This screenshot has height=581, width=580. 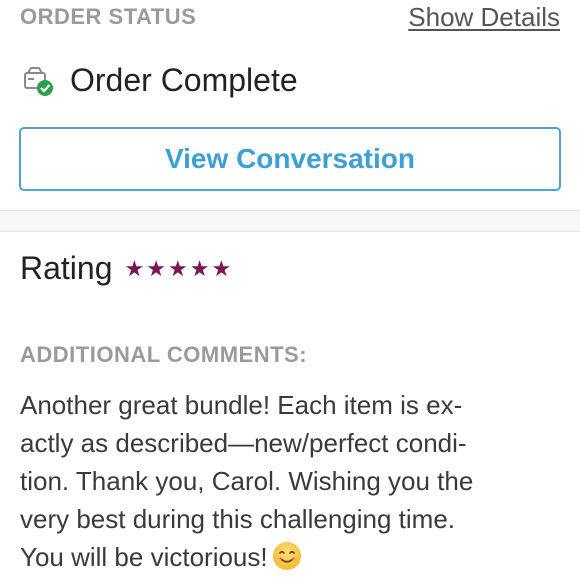 I want to click on comment-line-last: You will be victorious!, so click(x=280, y=557).